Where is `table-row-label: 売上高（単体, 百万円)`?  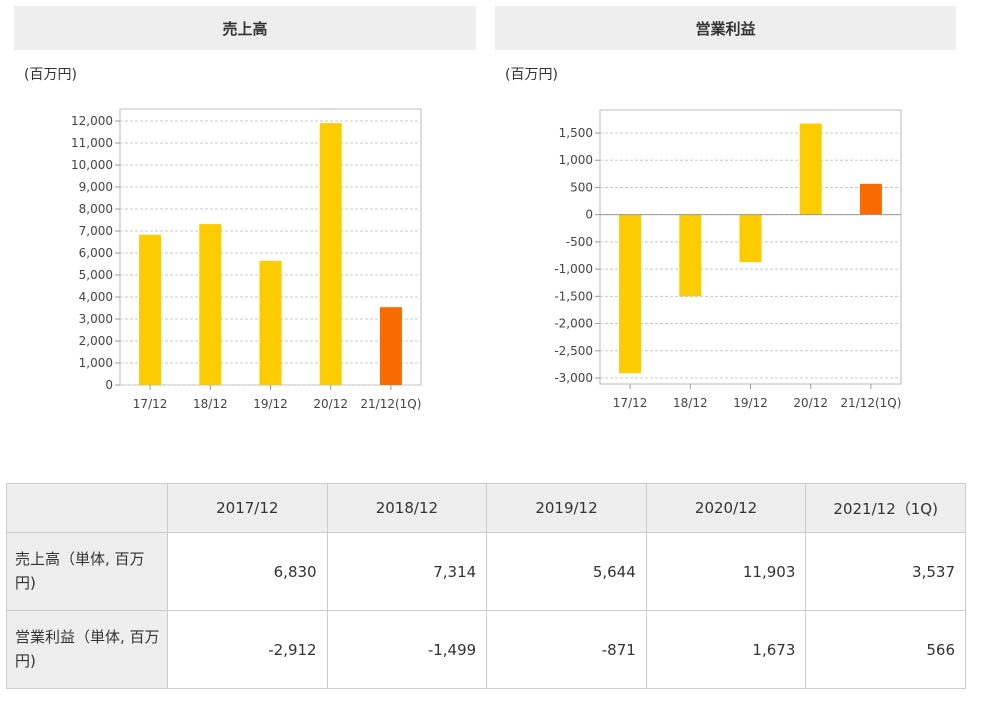 table-row-label: 売上高（単体, 百万円) is located at coordinates (87, 571).